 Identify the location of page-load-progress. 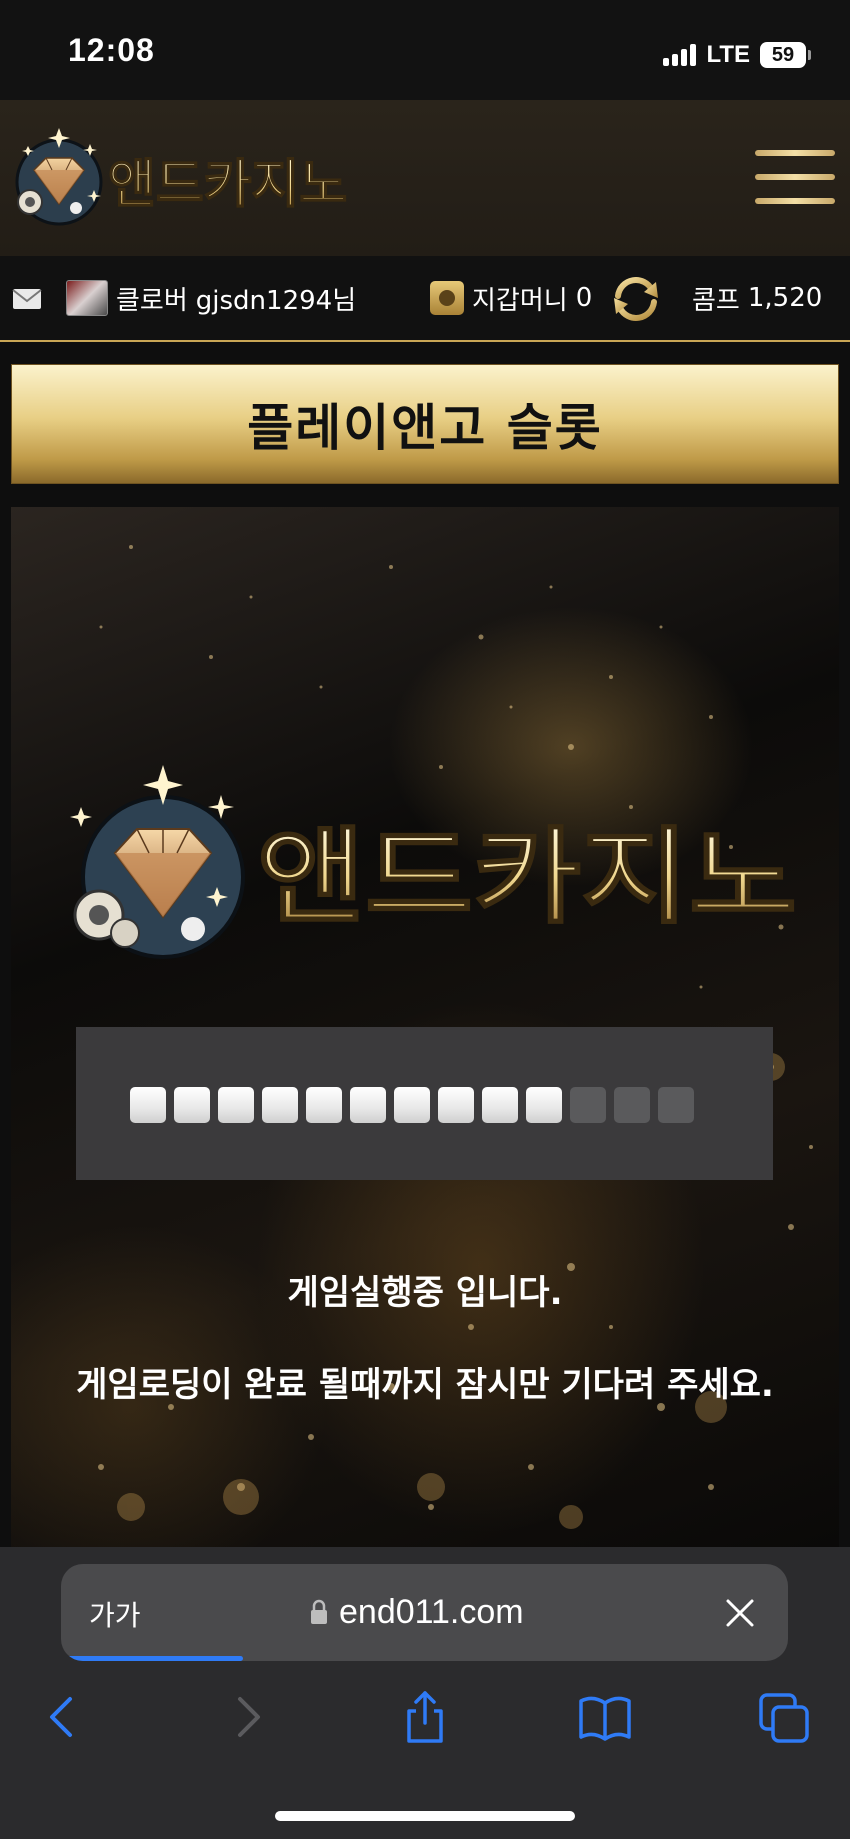
(424, 1658).